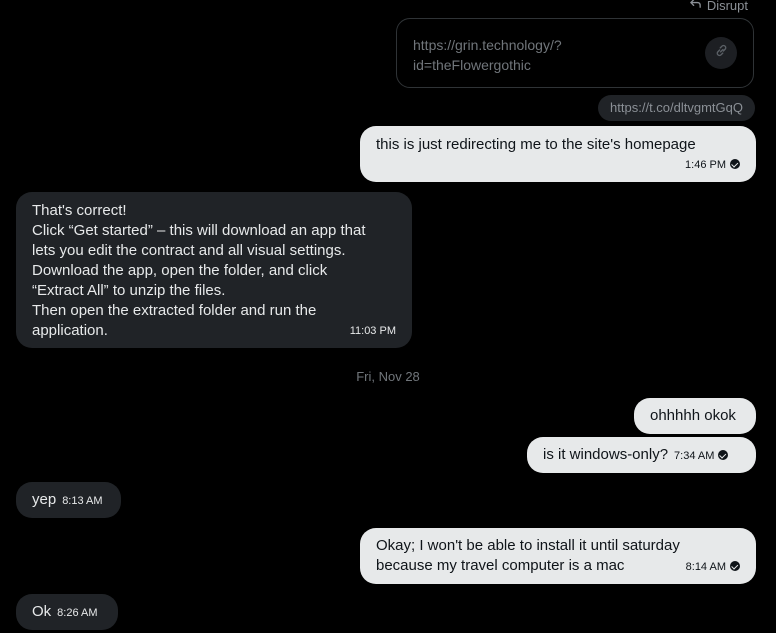 The width and height of the screenshot is (776, 633). I want to click on message-timestamp: 11:03 PM, so click(372, 331).